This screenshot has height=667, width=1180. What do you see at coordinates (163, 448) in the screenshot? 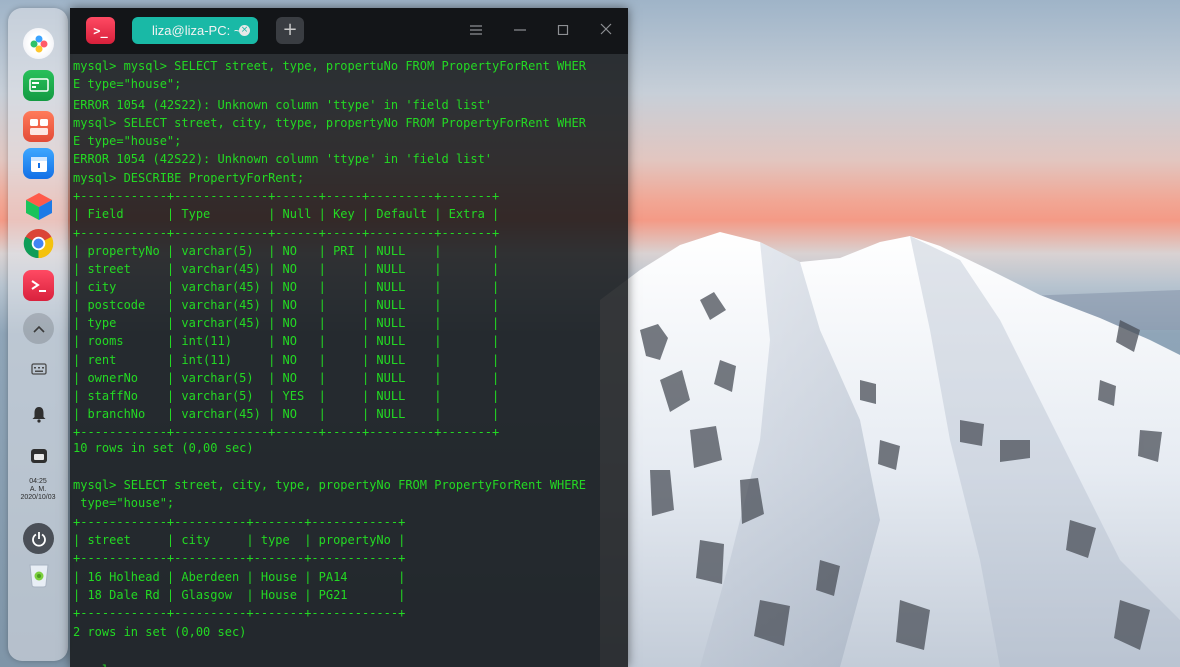
I see `terminal-line: 10 rows in set (0,00 sec)` at bounding box center [163, 448].